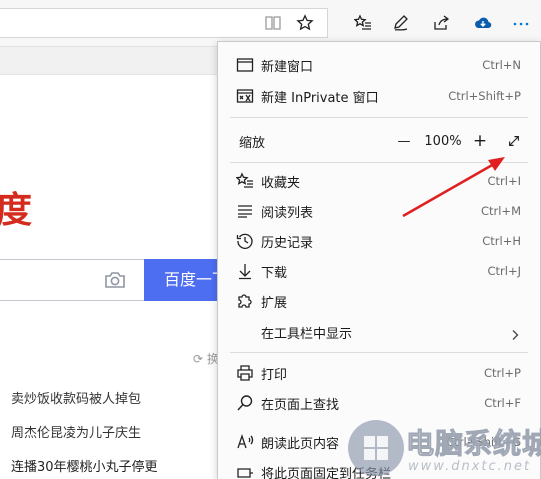  What do you see at coordinates (274, 375) in the screenshot?
I see `menu-label: 打印` at bounding box center [274, 375].